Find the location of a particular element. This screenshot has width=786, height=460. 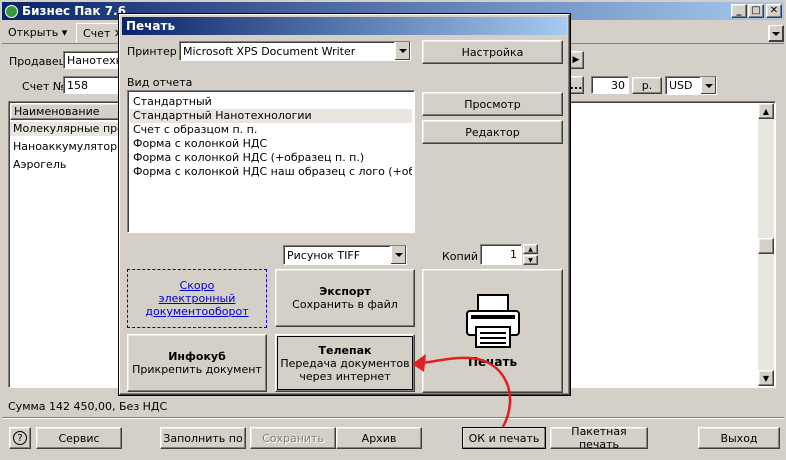

infocube-title: Инфокуб is located at coordinates (197, 356).